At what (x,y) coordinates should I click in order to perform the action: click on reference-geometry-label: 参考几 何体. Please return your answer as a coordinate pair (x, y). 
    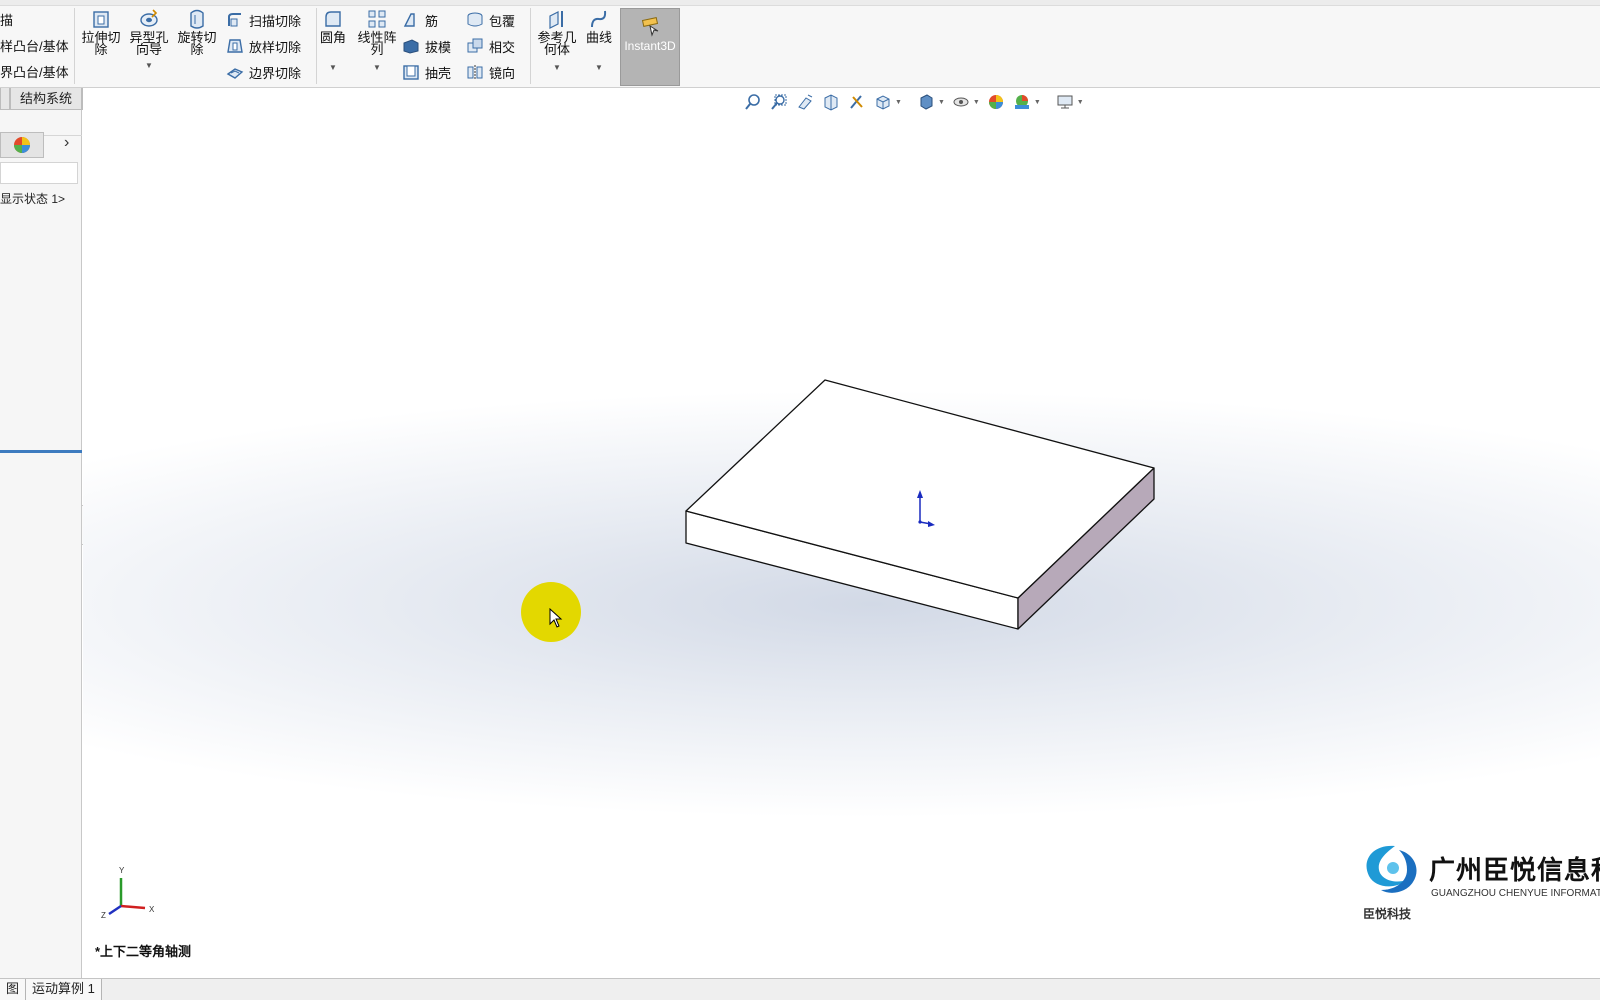
    Looking at the image, I should click on (557, 43).